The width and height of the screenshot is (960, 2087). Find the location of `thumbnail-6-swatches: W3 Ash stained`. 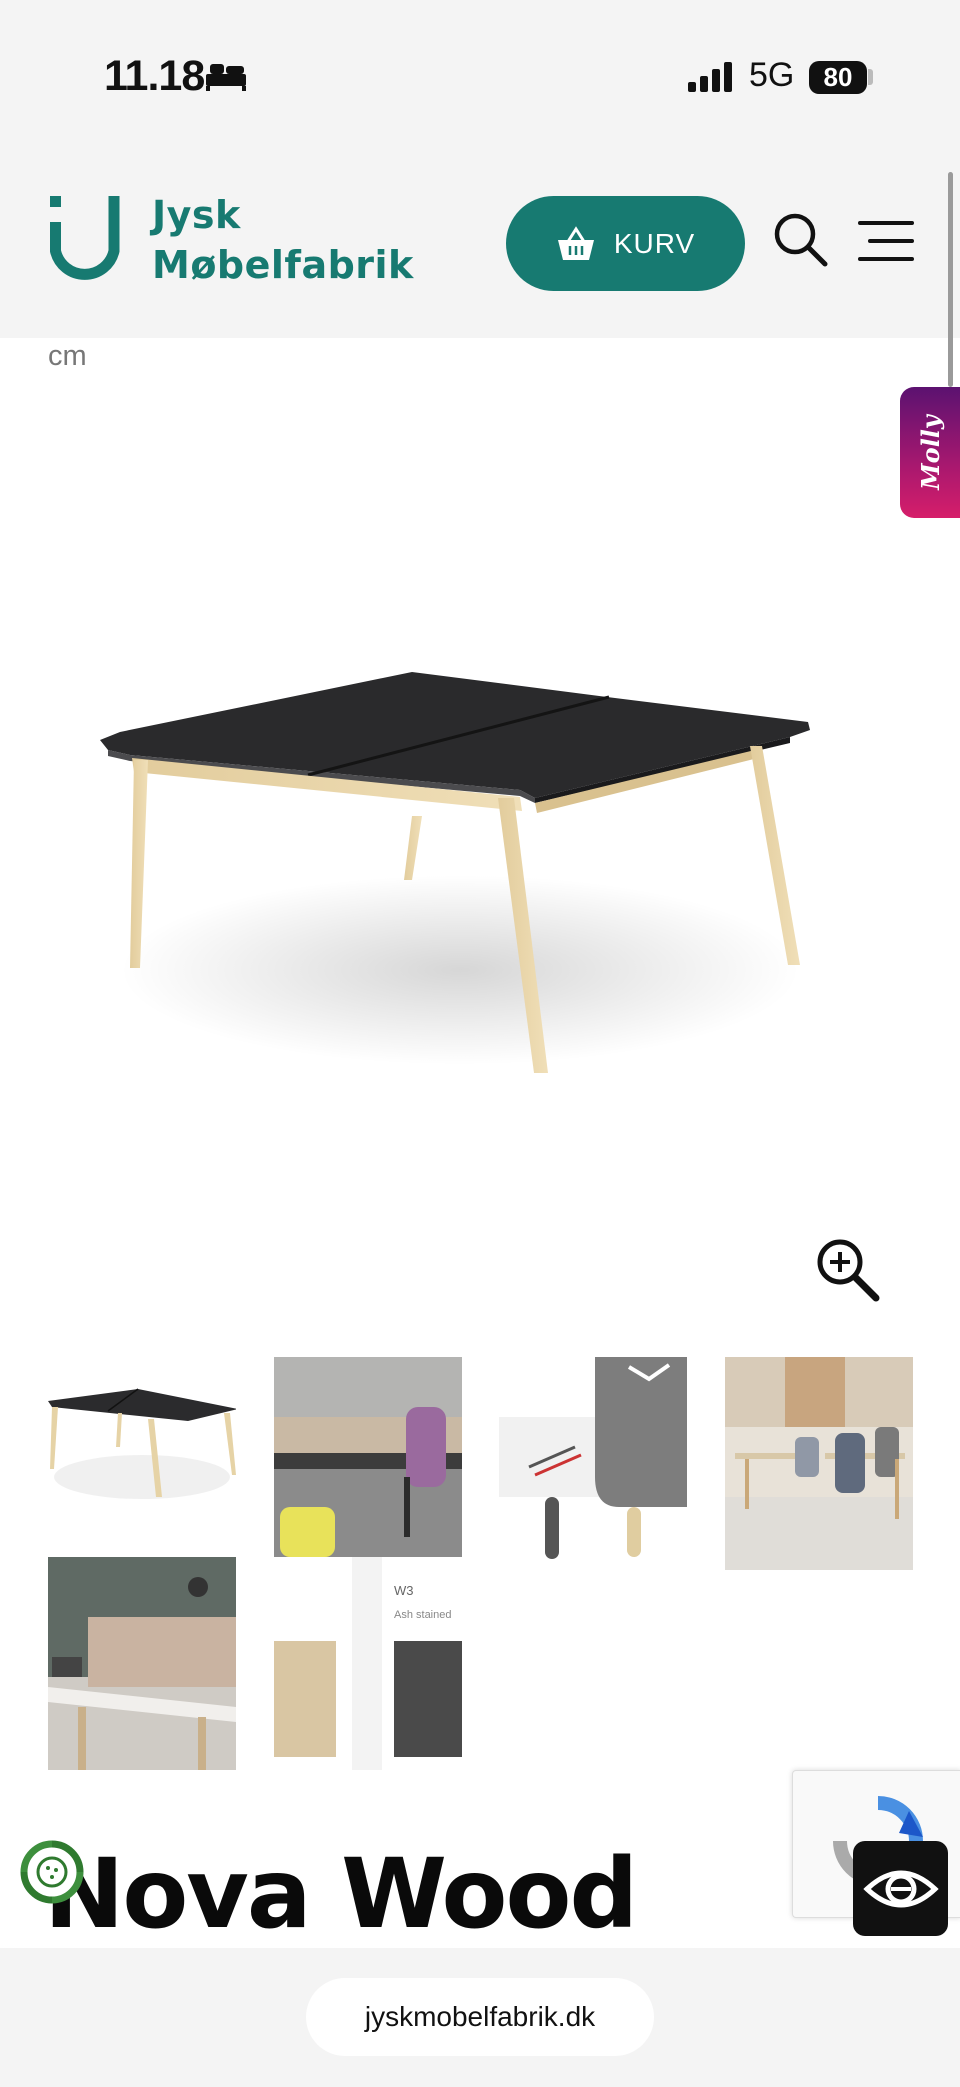

thumbnail-6-swatches: W3 Ash stained is located at coordinates (368, 1663).